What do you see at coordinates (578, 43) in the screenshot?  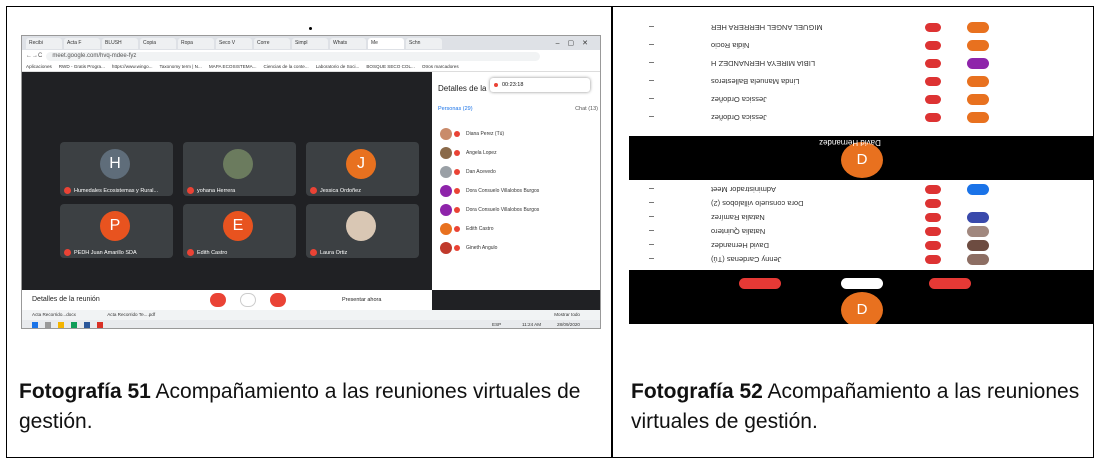 I see `window-controls: –▢✕` at bounding box center [578, 43].